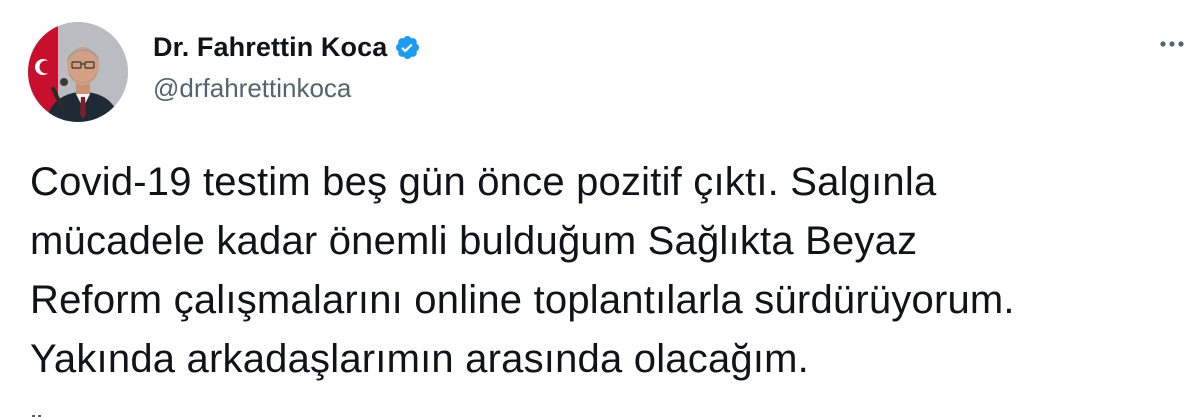  Describe the element at coordinates (50, 411) in the screenshot. I see `timestamp-partial` at that location.